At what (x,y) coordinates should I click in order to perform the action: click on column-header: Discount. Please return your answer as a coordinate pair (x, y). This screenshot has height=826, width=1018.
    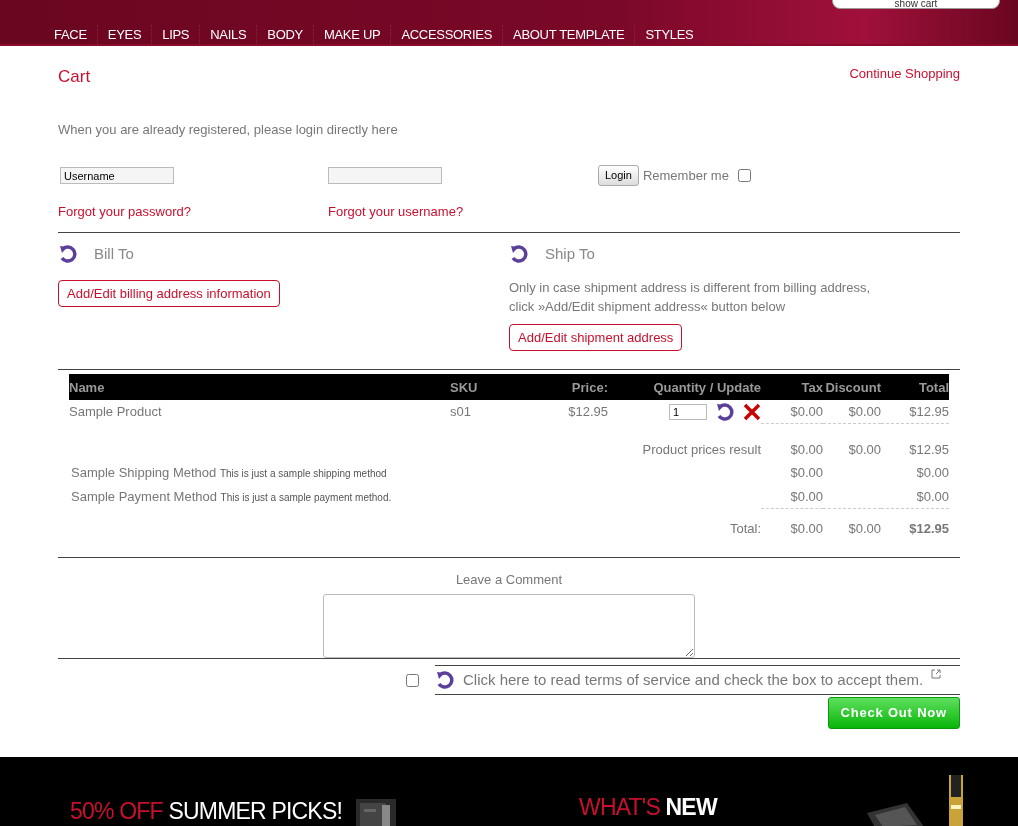
    Looking at the image, I should click on (852, 387).